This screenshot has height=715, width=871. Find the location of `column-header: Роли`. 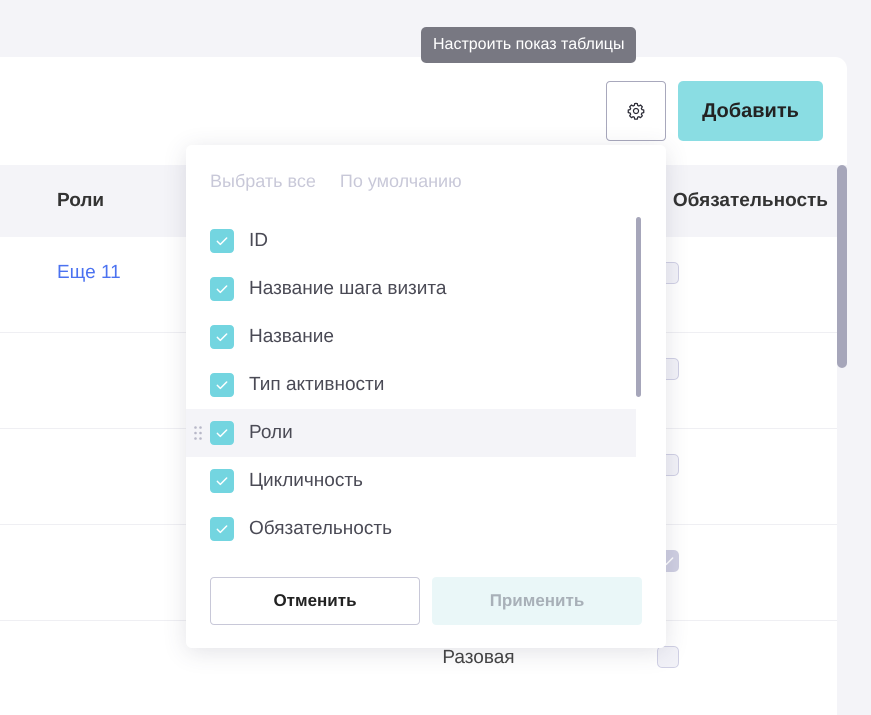

column-header: Роли is located at coordinates (80, 201).